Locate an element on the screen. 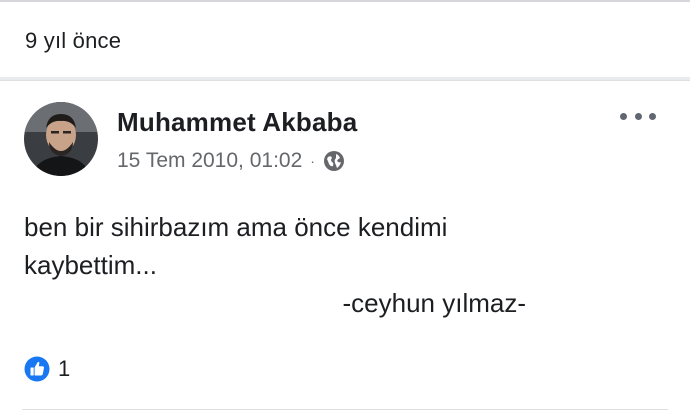 This screenshot has height=413, width=690. post-text-line: ben bir sihirbazım ama önce kendimi is located at coordinates (236, 227).